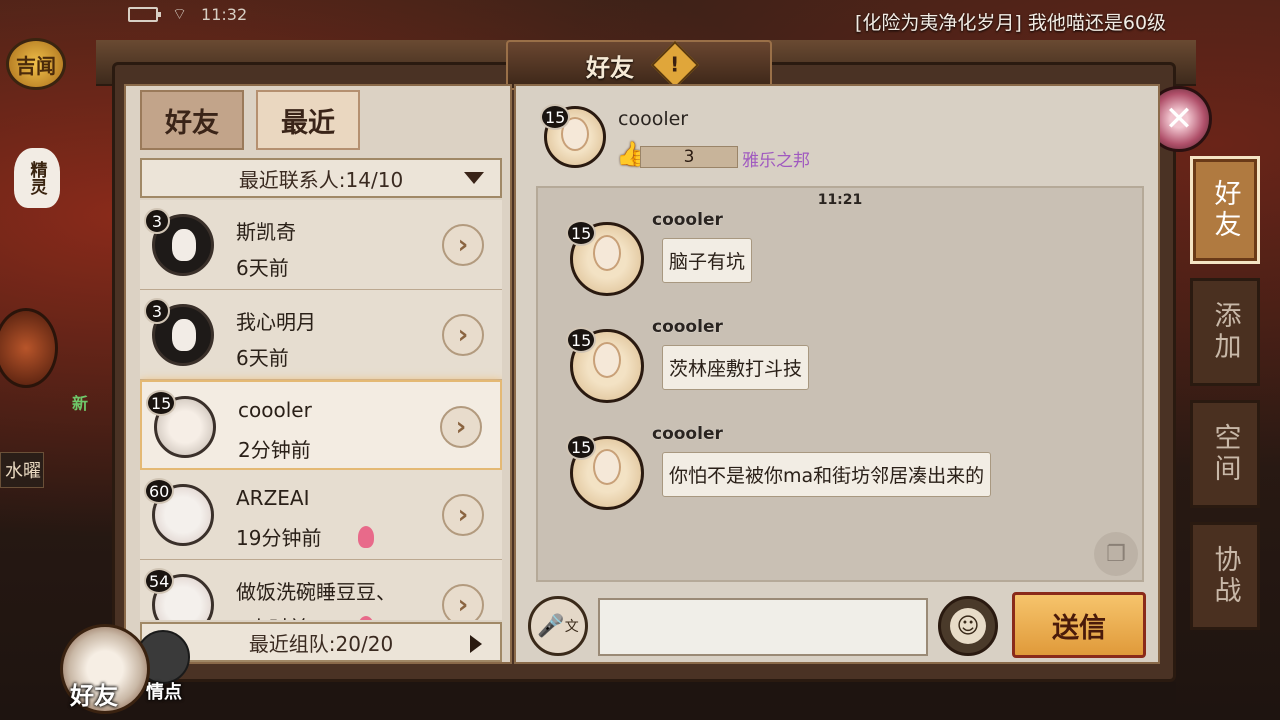  I want to click on guild-name: 雅乐之邦, so click(776, 161).